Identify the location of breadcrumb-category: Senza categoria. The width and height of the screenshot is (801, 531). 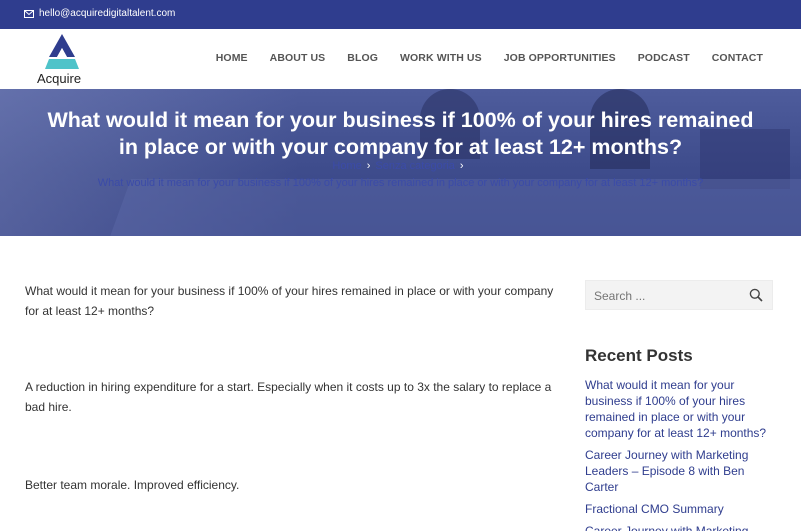
(415, 166).